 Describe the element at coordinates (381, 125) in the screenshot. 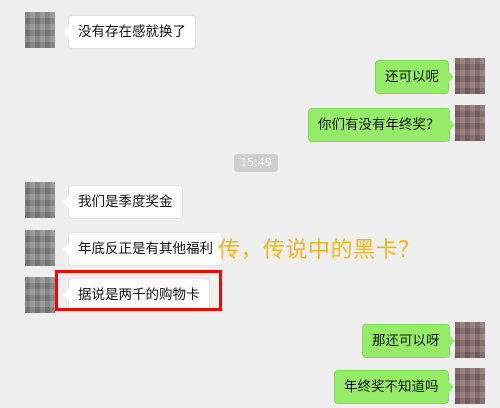

I see `message-bubble-outgoing: 你们有没有年终奖？` at that location.